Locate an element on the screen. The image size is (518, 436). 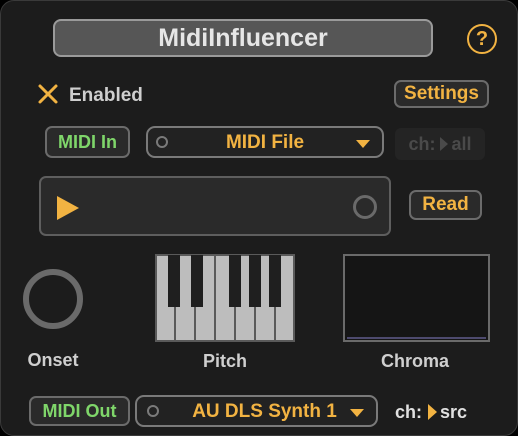
enabled-label: Enabled is located at coordinates (106, 95).